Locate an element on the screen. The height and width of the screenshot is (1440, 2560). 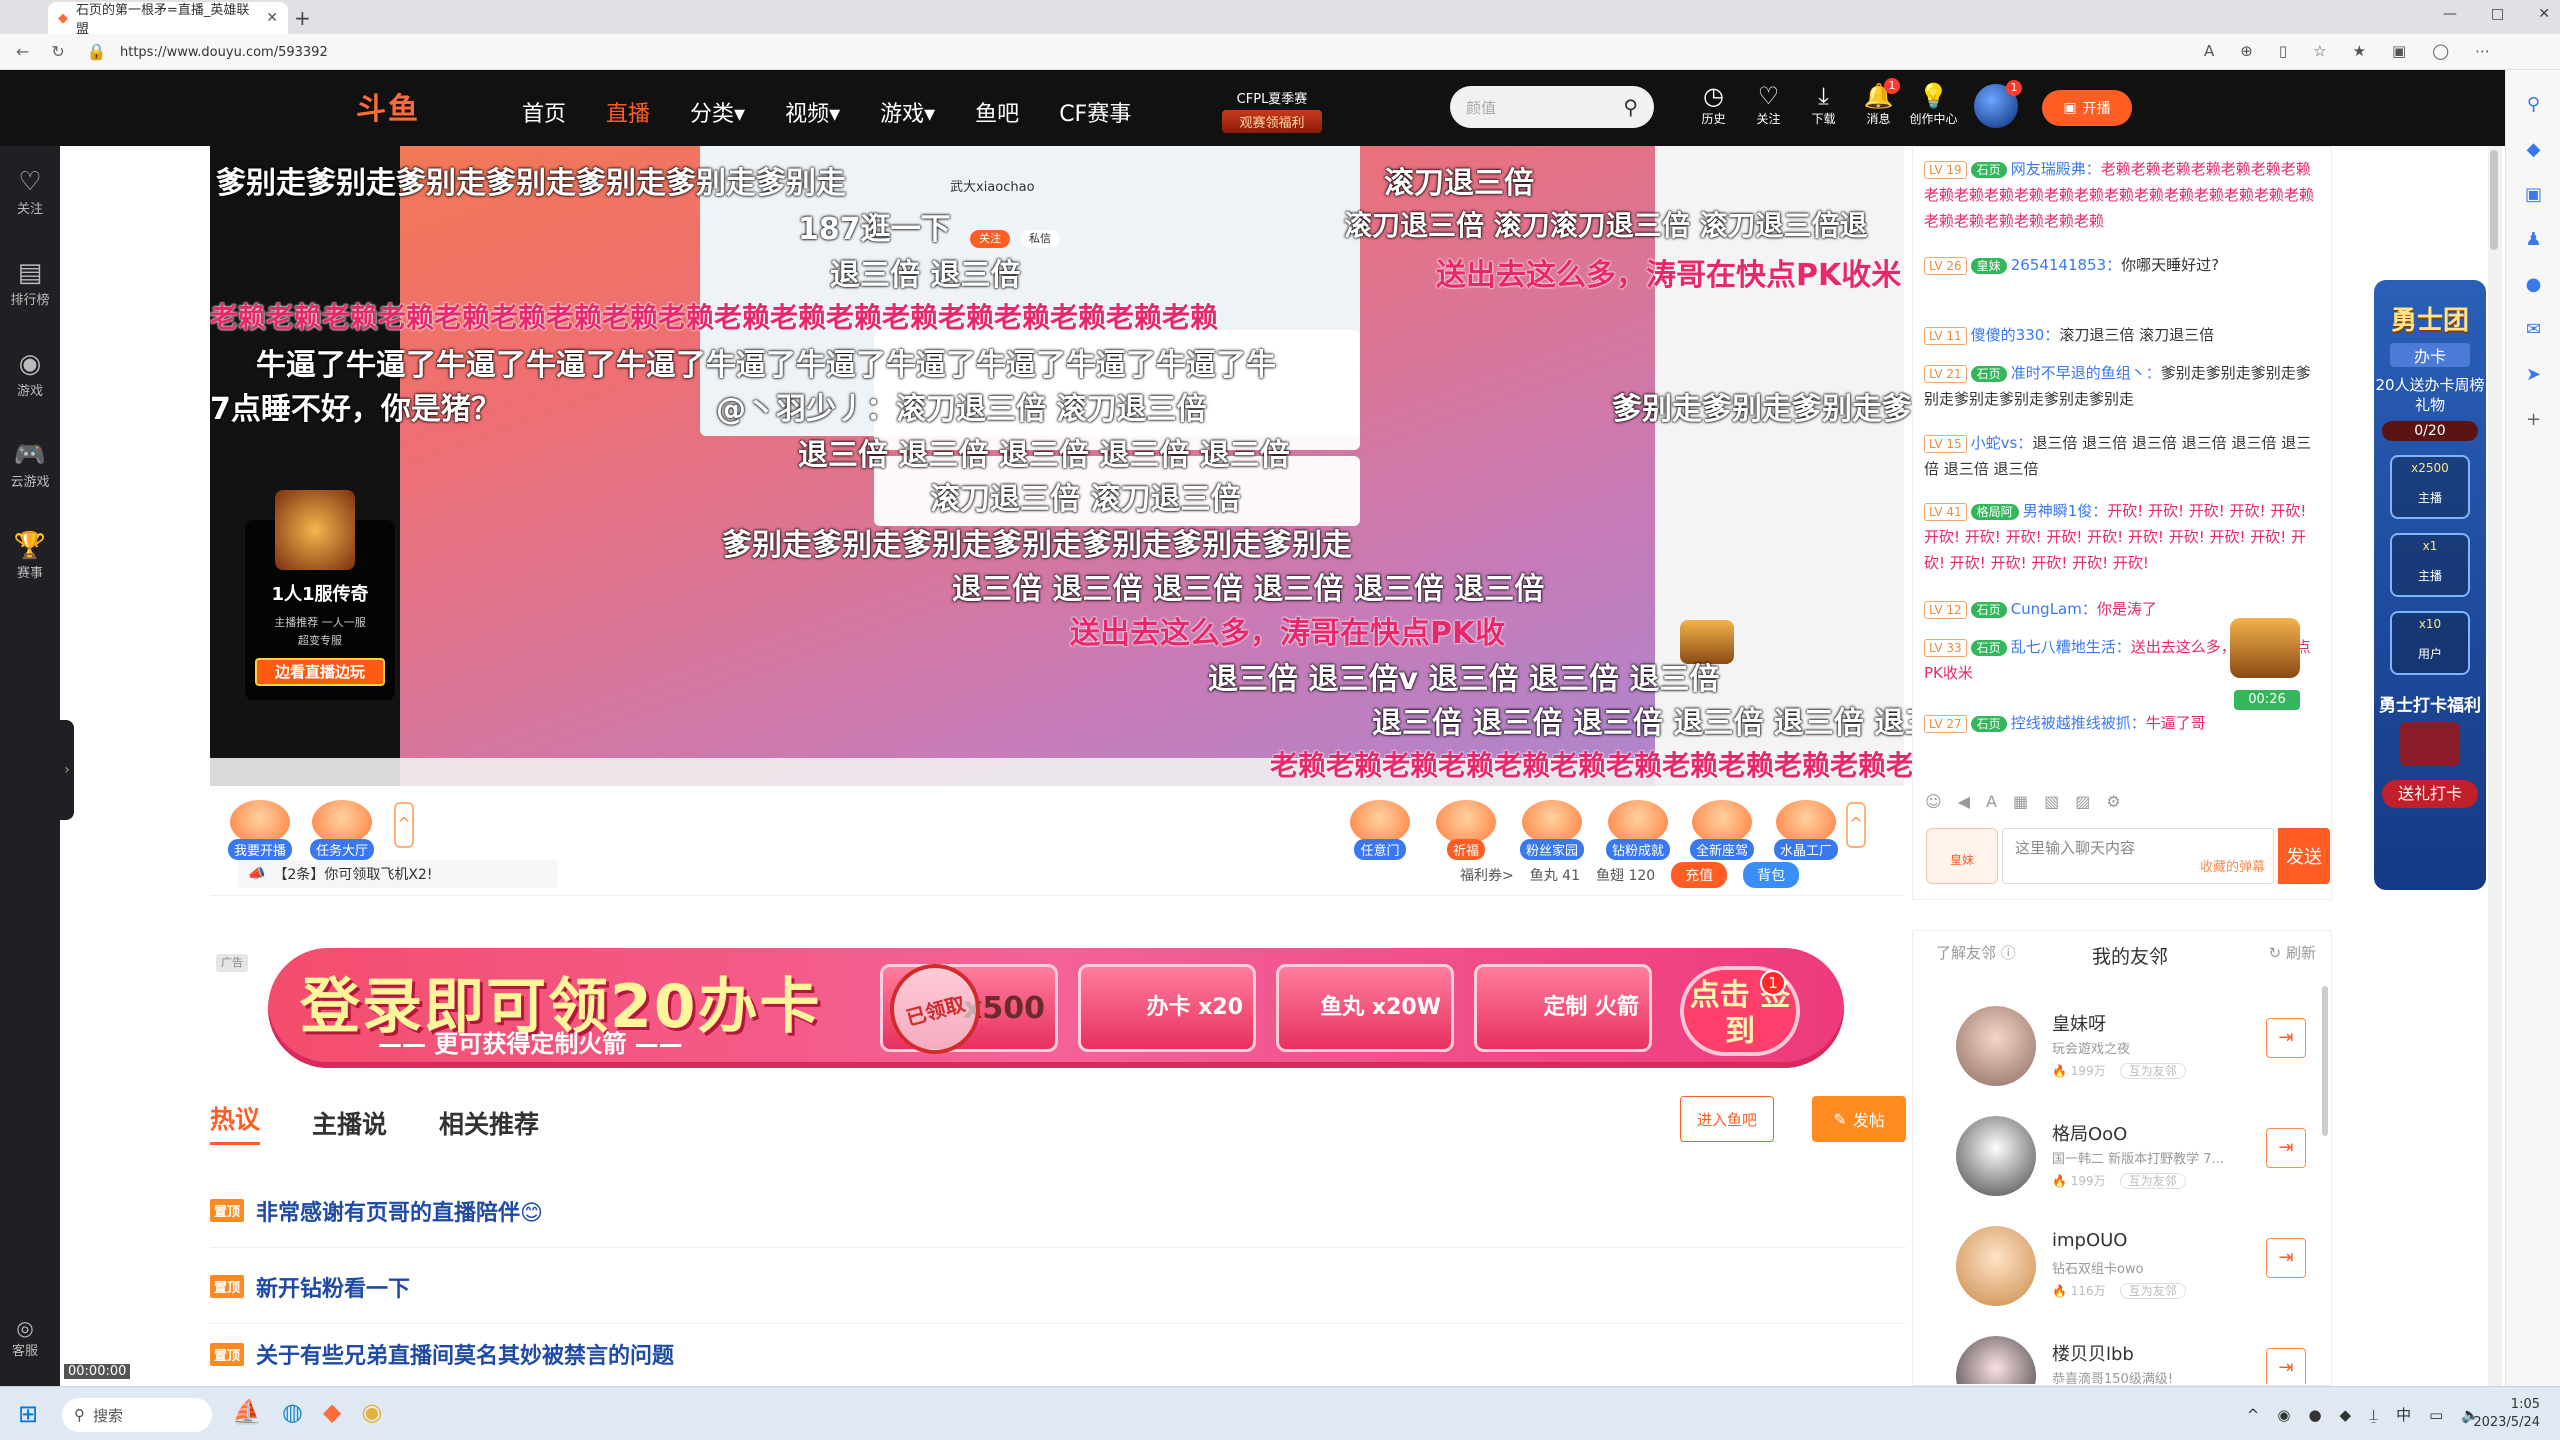
event-checkin-button: 送礼打卡 is located at coordinates (2430, 794).